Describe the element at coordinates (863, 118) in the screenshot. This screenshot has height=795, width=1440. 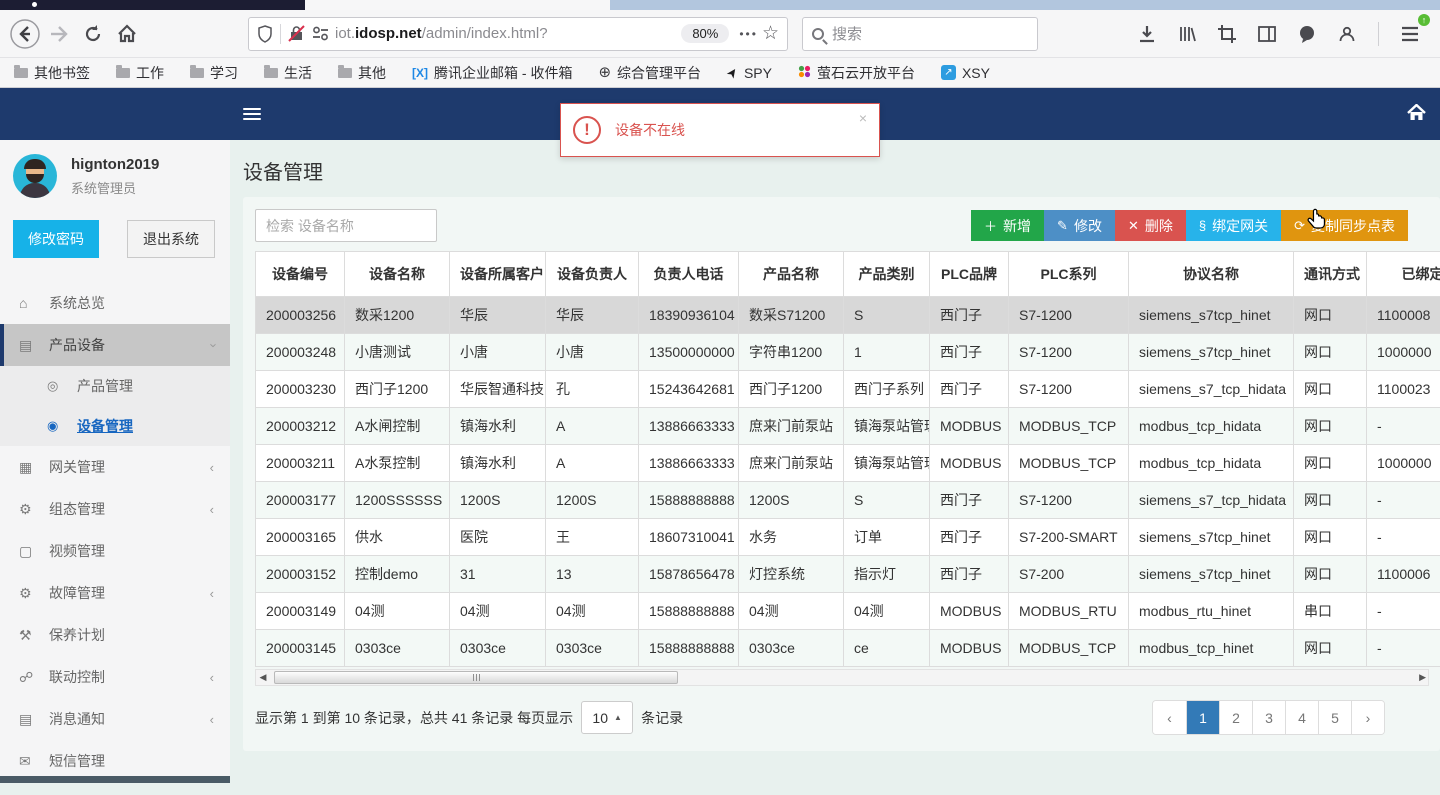
I see `alert-close-icon: ×` at that location.